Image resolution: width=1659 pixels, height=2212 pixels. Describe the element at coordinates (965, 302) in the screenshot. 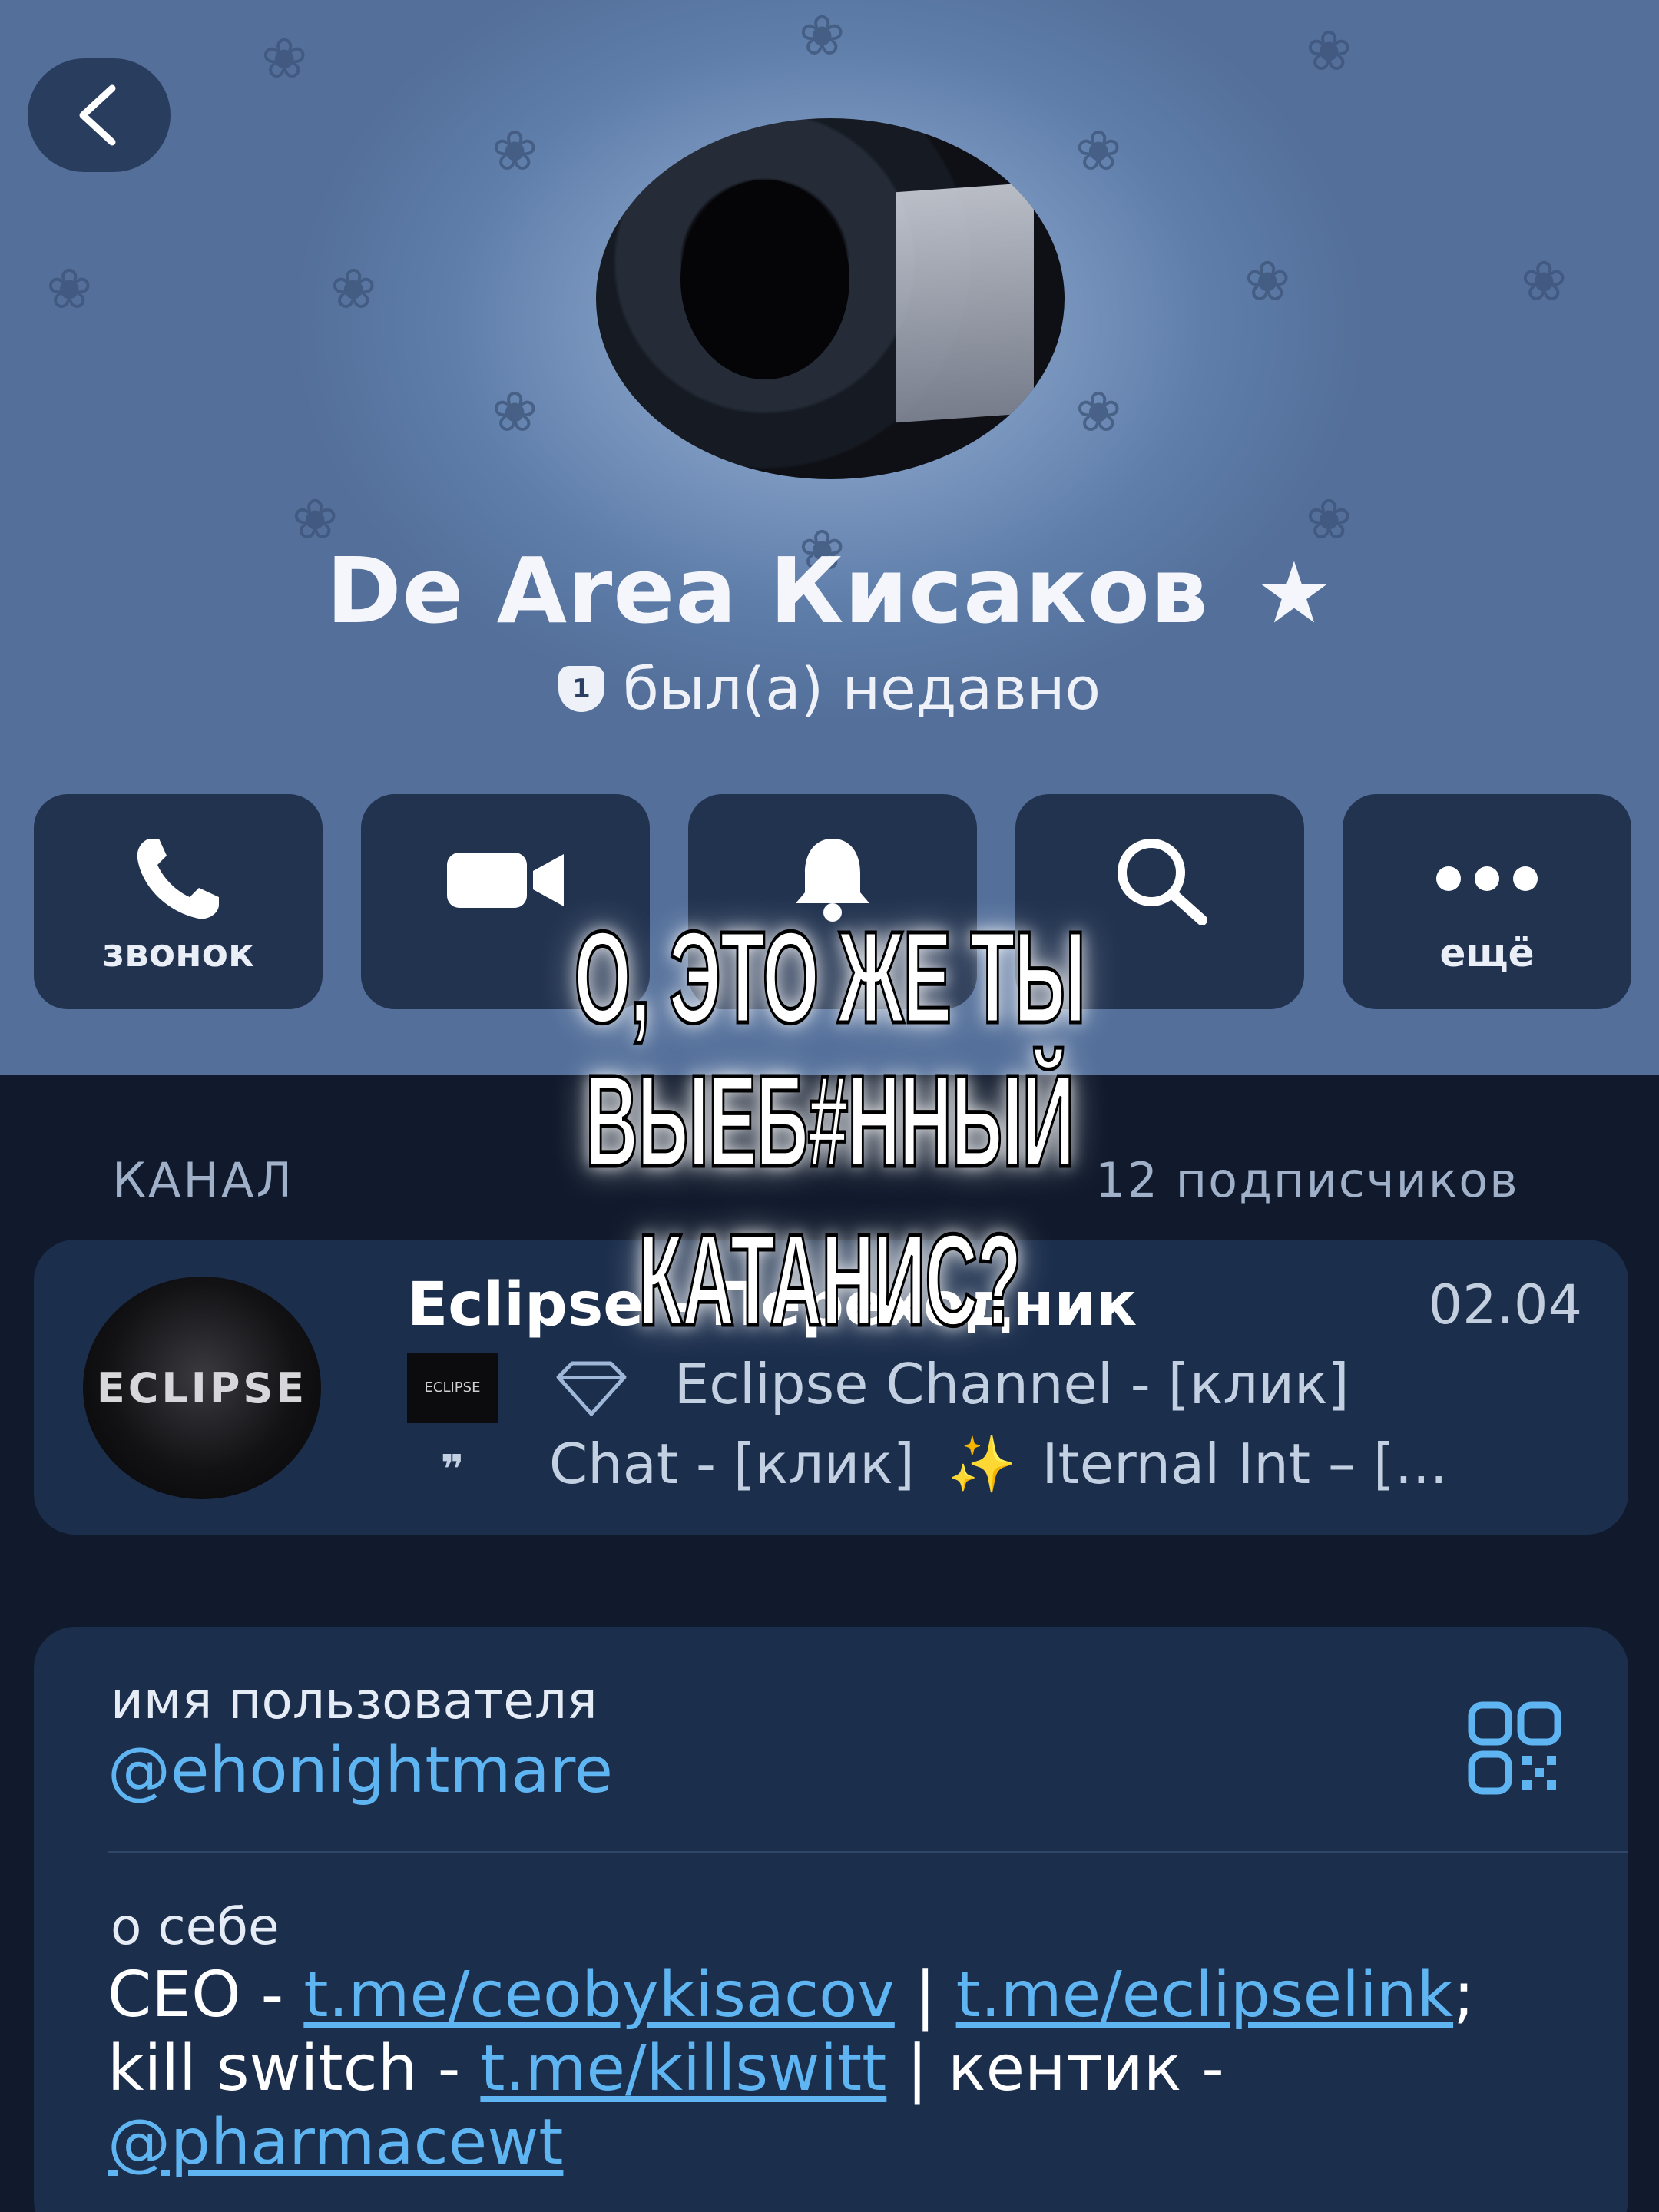

I see `avatar-background-panel` at that location.